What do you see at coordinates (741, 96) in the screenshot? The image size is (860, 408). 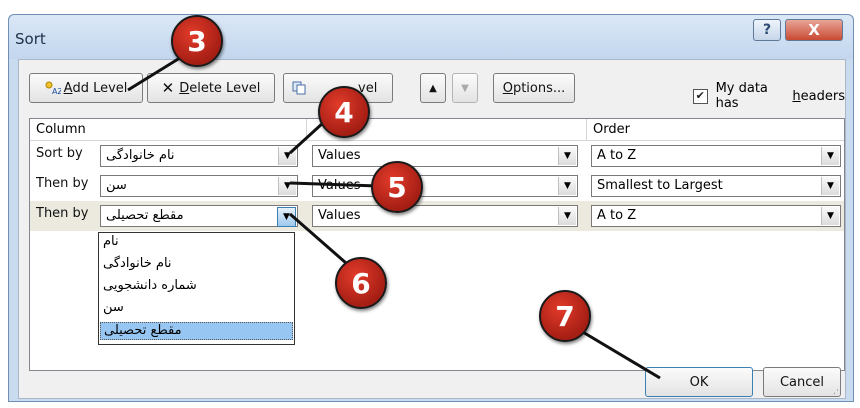 I see `headers-label-before: My data has` at bounding box center [741, 96].